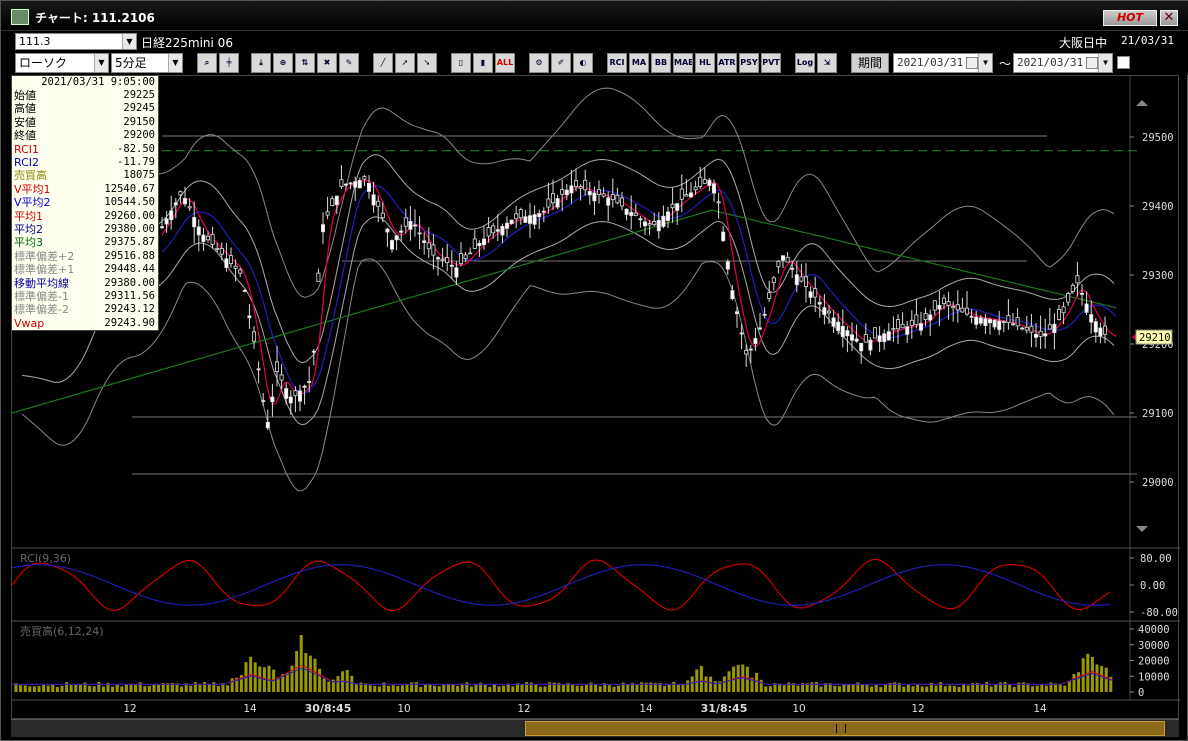  What do you see at coordinates (505, 63) in the screenshot?
I see `all-button: ALL` at bounding box center [505, 63].